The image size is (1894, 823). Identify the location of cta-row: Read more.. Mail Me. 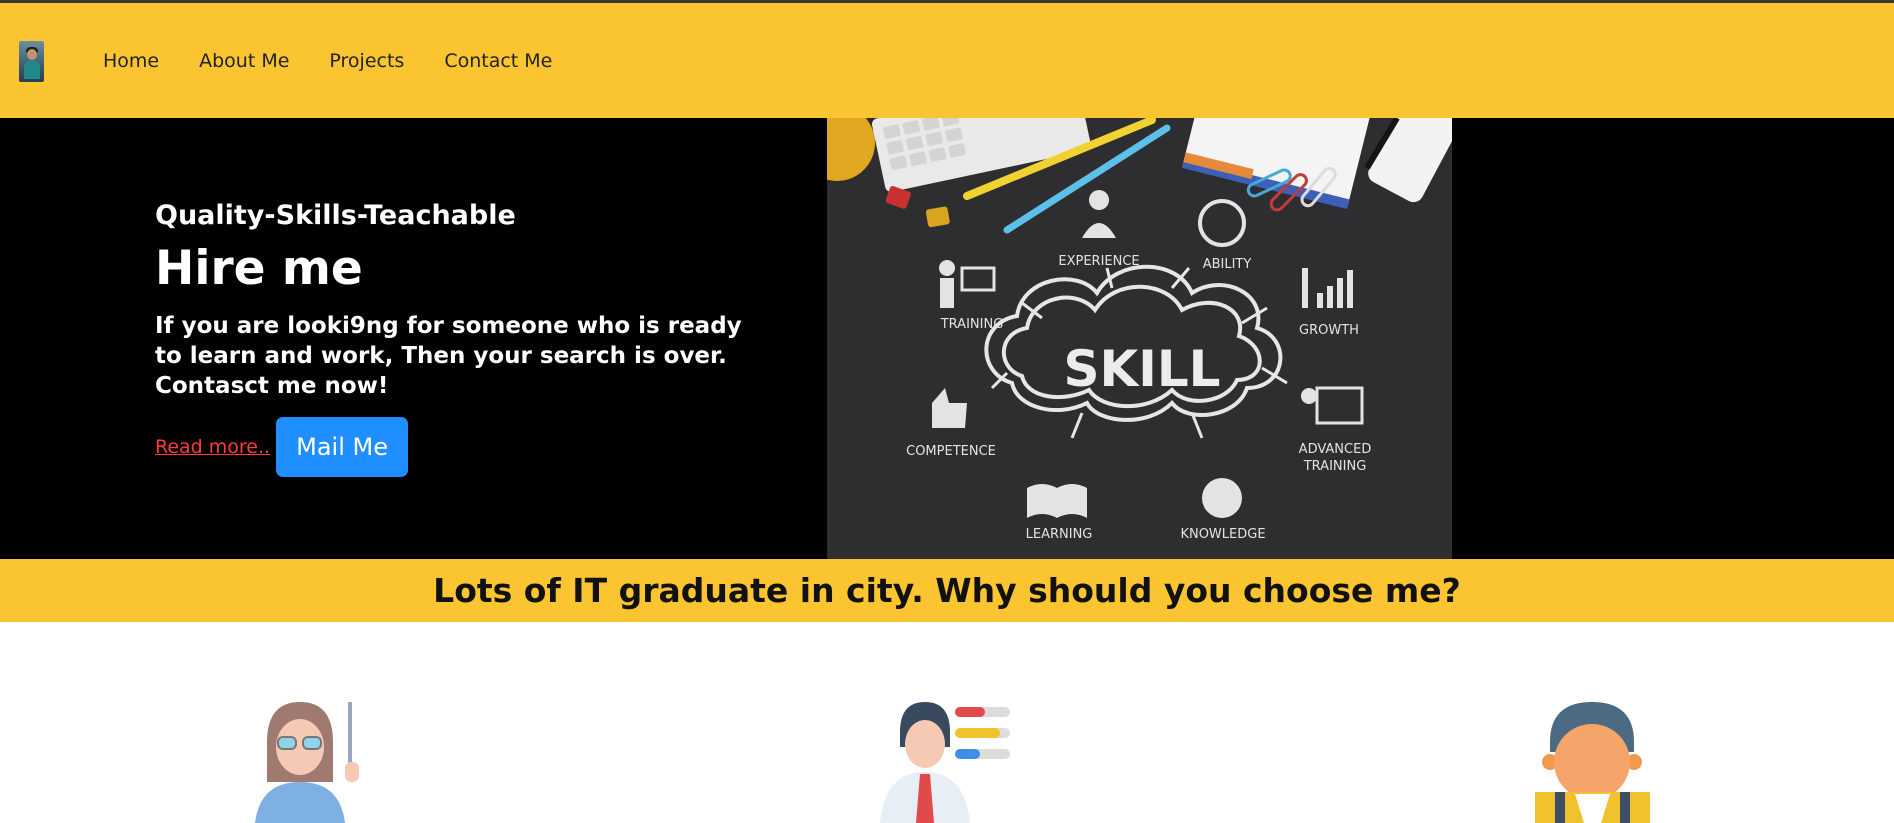
(282, 447).